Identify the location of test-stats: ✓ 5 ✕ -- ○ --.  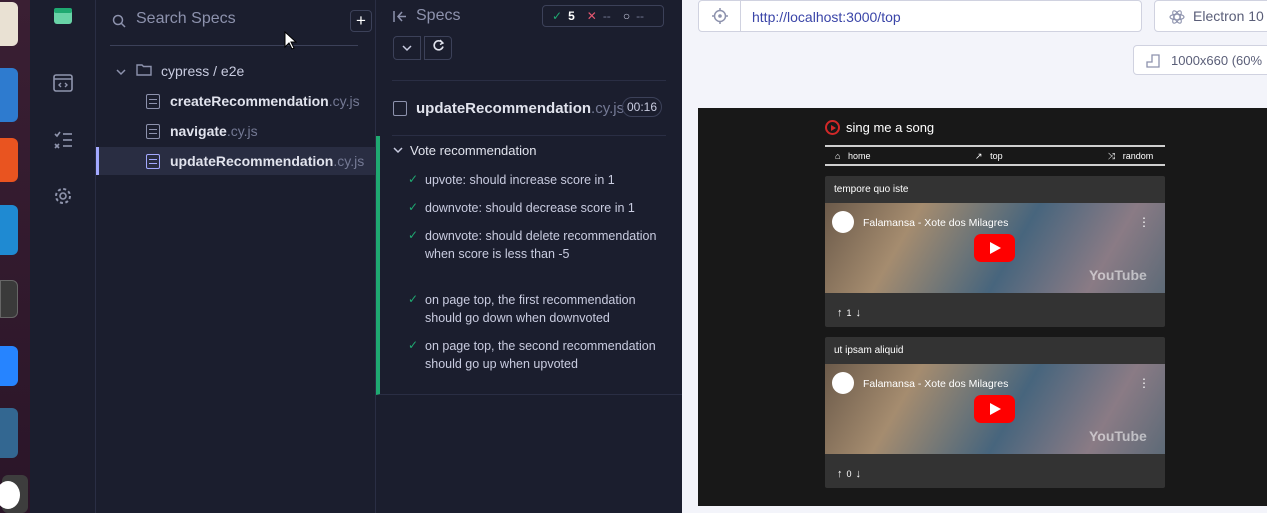
(603, 16).